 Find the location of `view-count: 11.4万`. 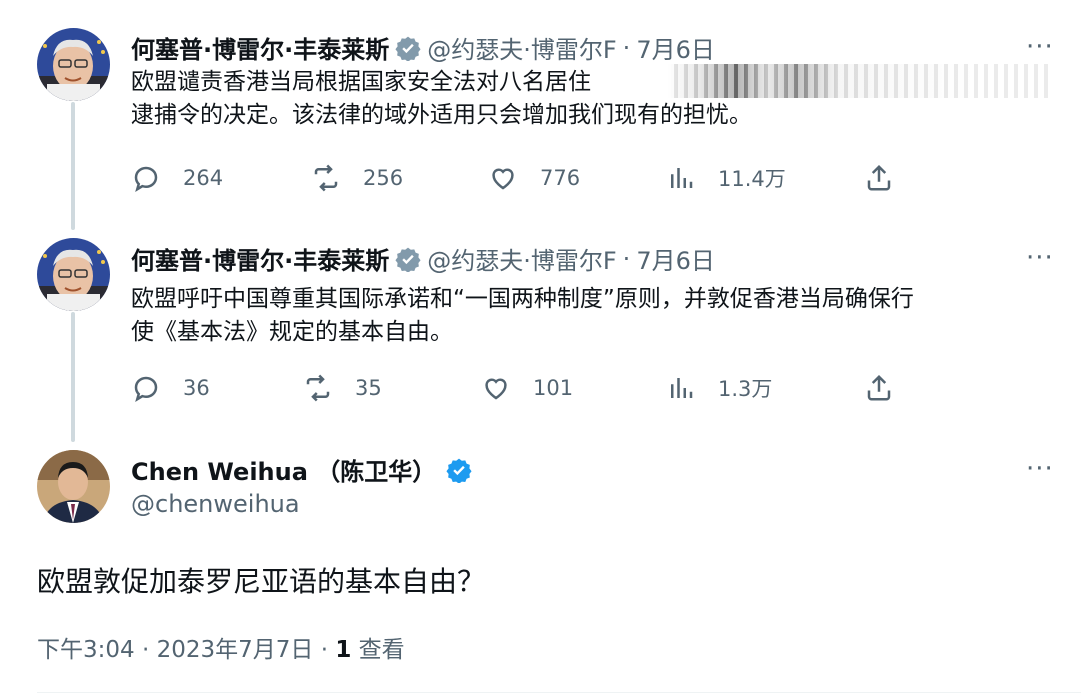

view-count: 11.4万 is located at coordinates (752, 179).